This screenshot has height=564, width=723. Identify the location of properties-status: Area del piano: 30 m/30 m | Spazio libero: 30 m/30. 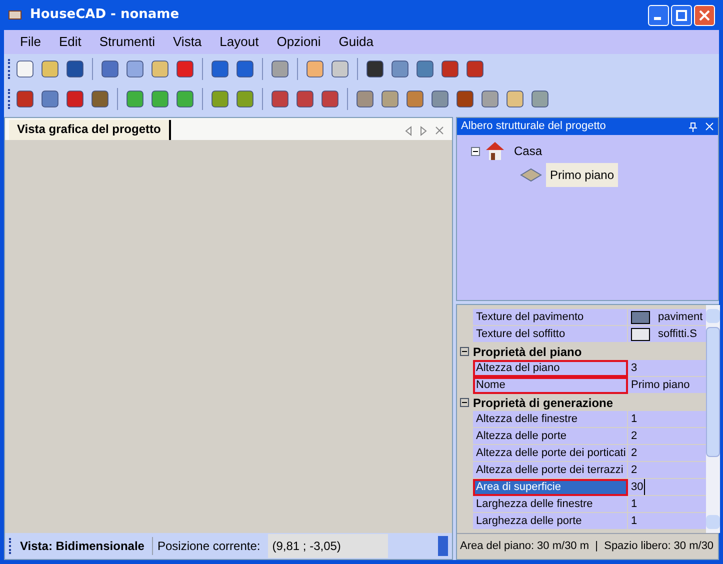
(587, 546).